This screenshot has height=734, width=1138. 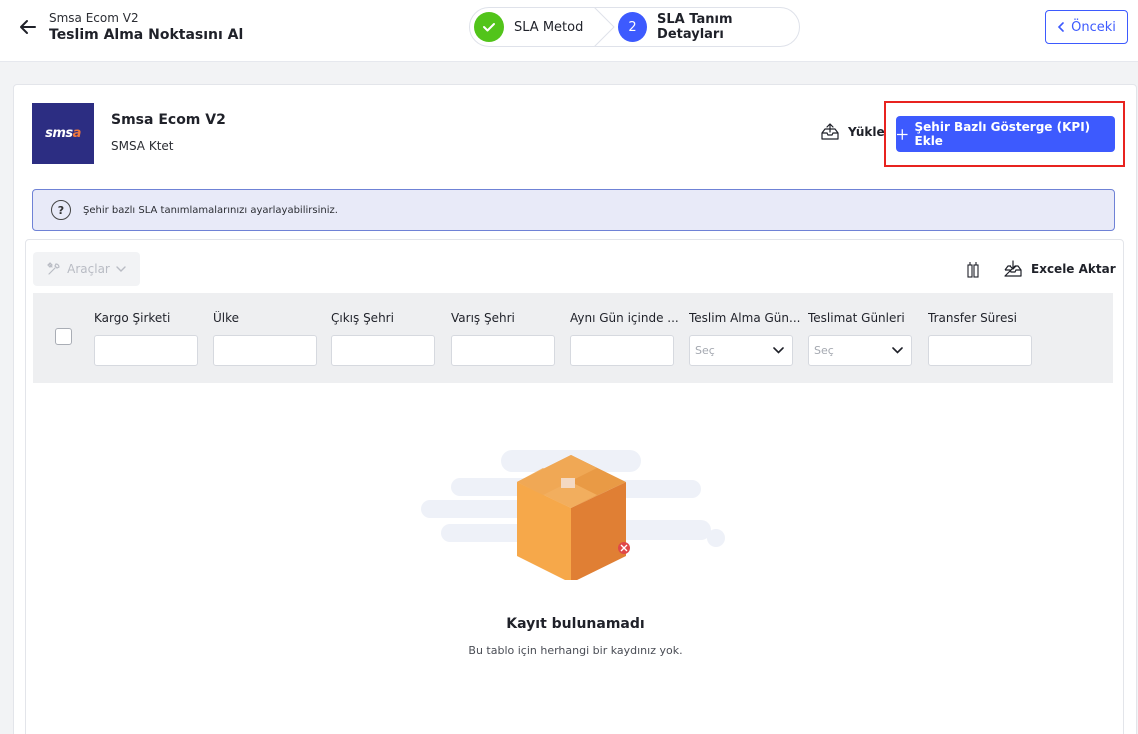 I want to click on company-name: Smsa Ecom V2, so click(x=168, y=120).